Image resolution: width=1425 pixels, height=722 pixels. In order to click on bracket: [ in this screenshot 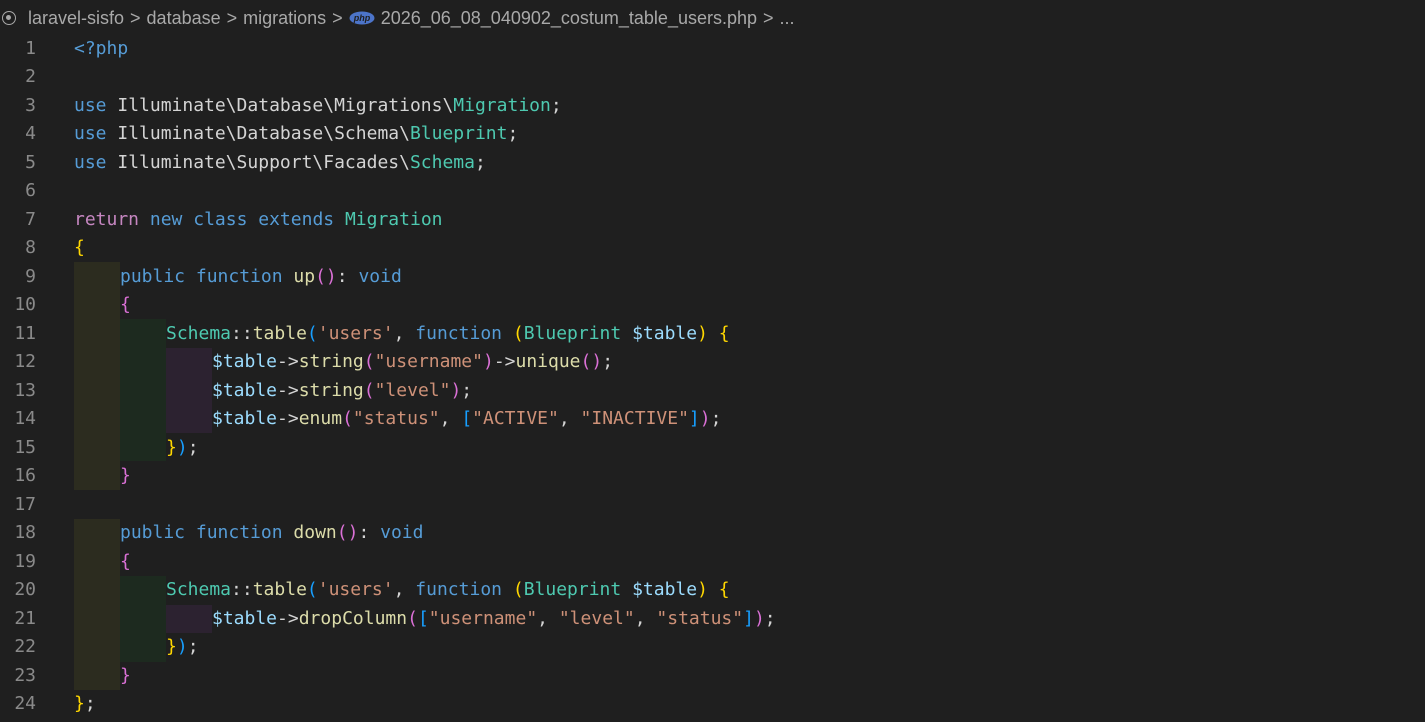, I will do `click(467, 419)`.